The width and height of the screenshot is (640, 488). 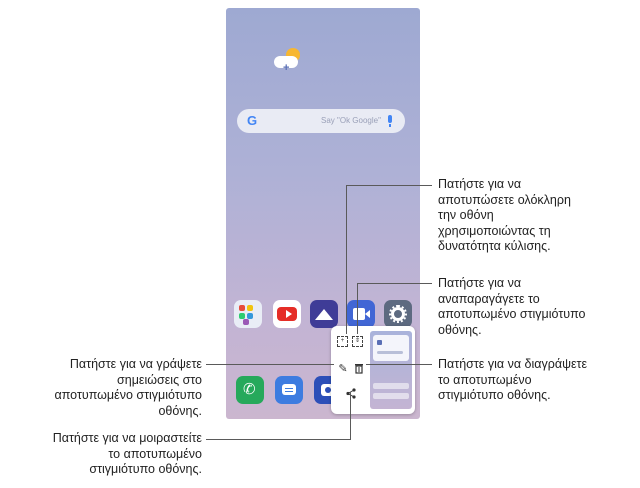 I want to click on settings-app-icon, so click(x=398, y=314).